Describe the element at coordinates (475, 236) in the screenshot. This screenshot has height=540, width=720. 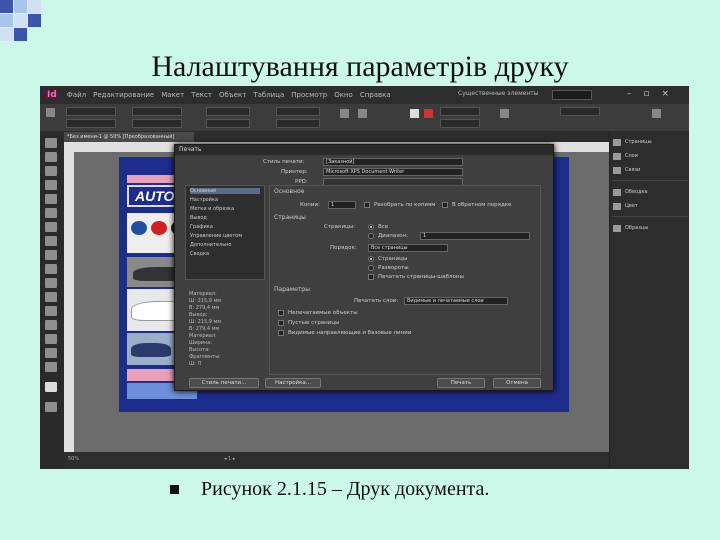
I see `range-field: 1` at that location.